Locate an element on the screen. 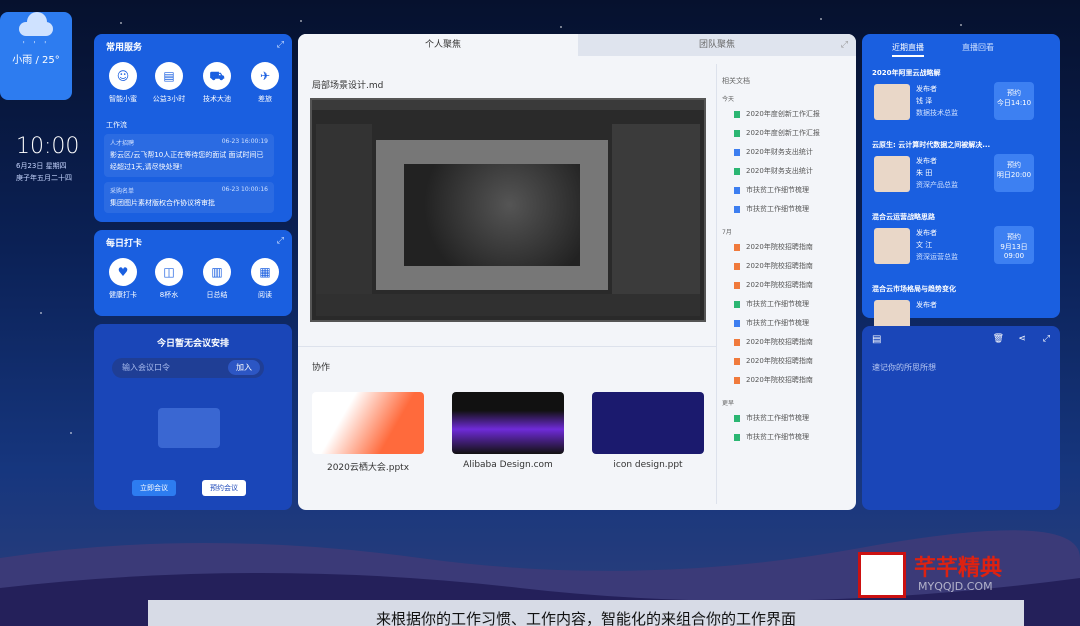 The height and width of the screenshot is (626, 1080). file-preview is located at coordinates (508, 210).